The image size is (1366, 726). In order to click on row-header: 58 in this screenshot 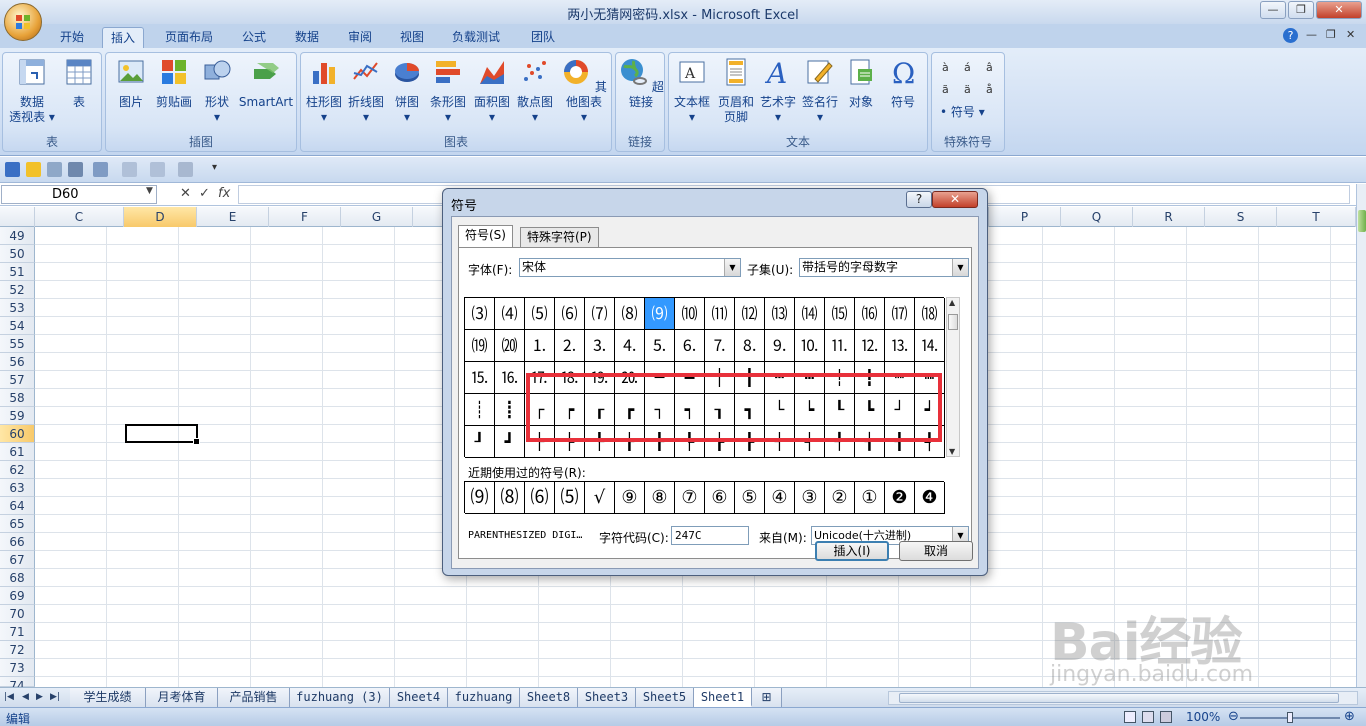, I will do `click(17, 398)`.